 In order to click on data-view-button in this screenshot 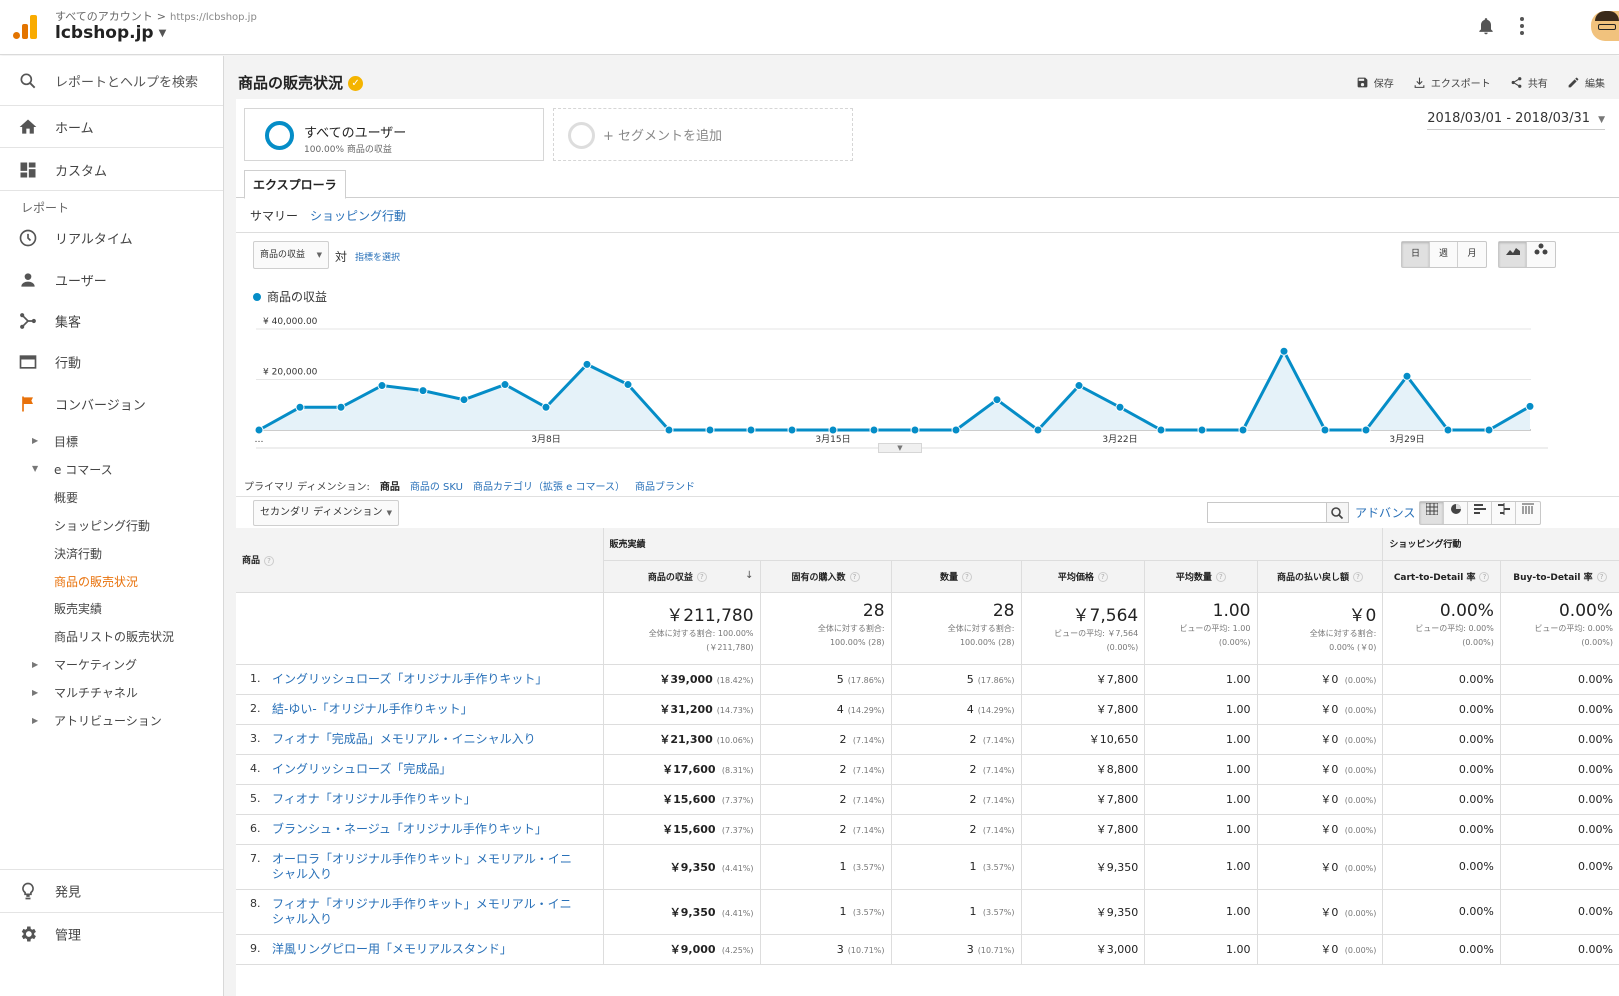, I will do `click(1432, 513)`.